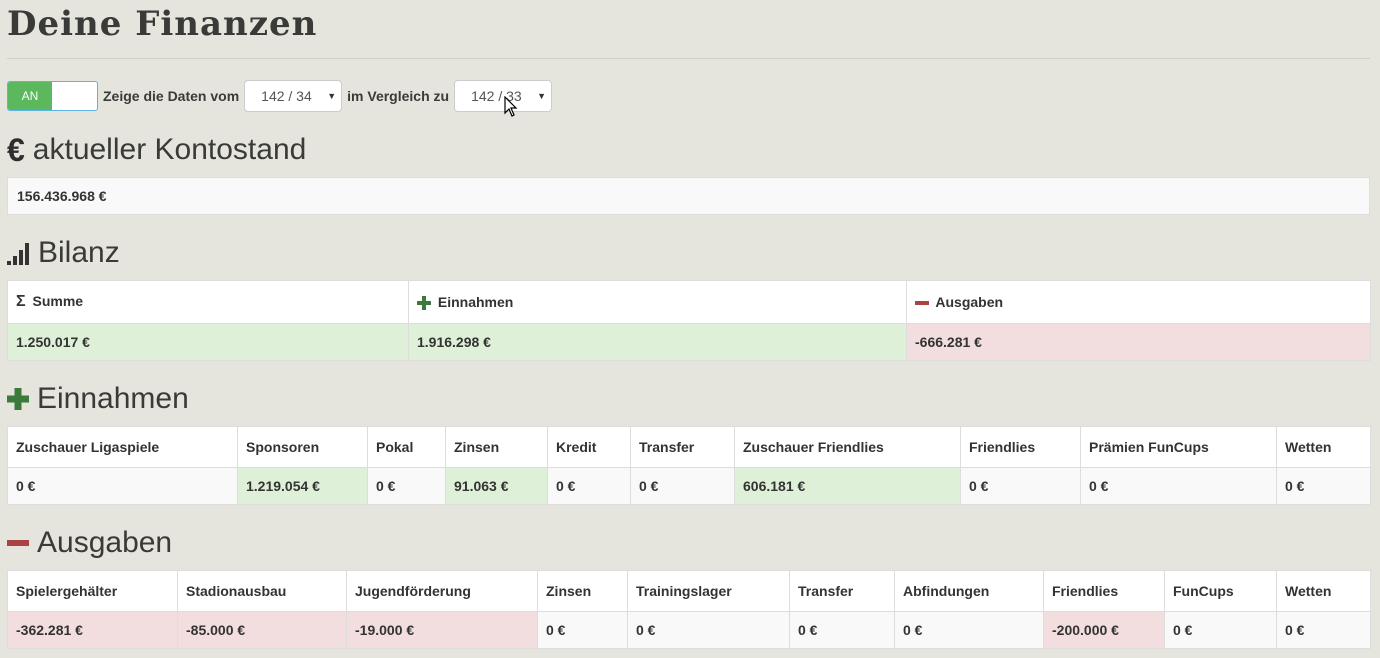 This screenshot has height=658, width=1380. What do you see at coordinates (62, 196) in the screenshot?
I see `kontostand-value: 156.436.968 €` at bounding box center [62, 196].